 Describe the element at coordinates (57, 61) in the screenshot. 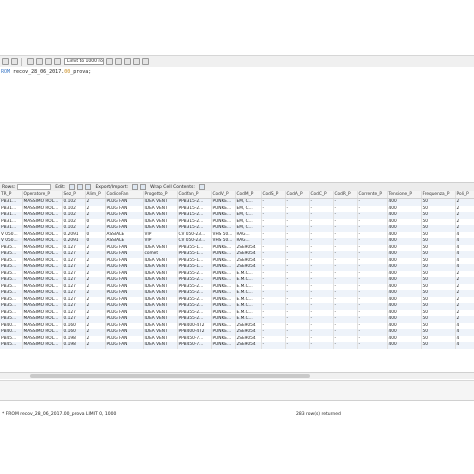

I see `autocommit-icon` at that location.